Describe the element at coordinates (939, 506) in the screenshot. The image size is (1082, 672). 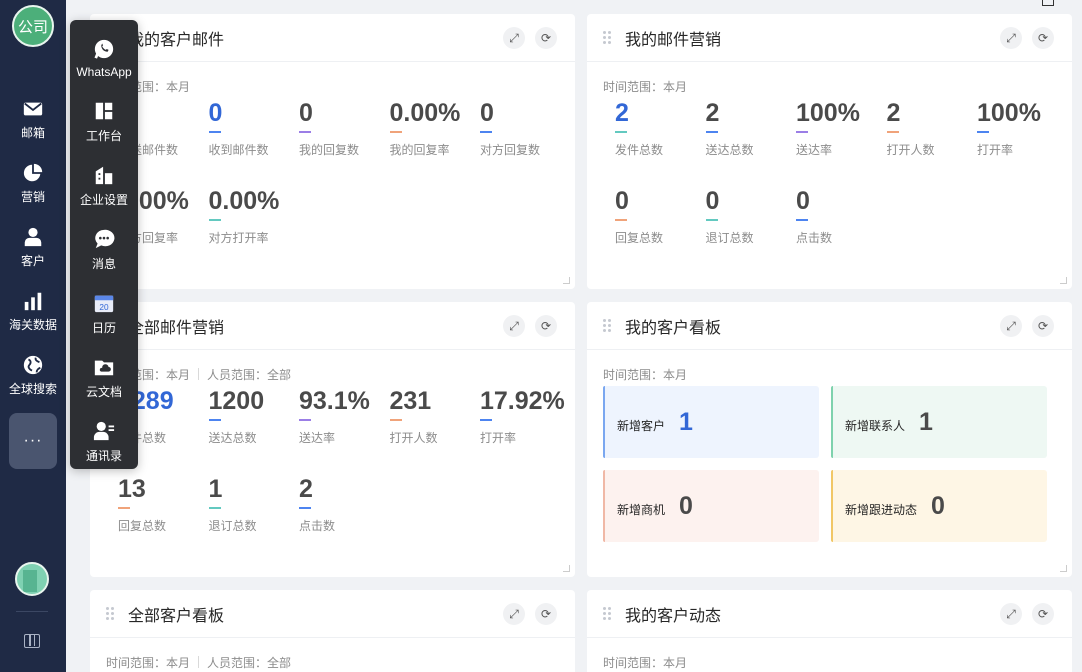
I see `kanban-new-followups: 新增跟进动态 0` at that location.